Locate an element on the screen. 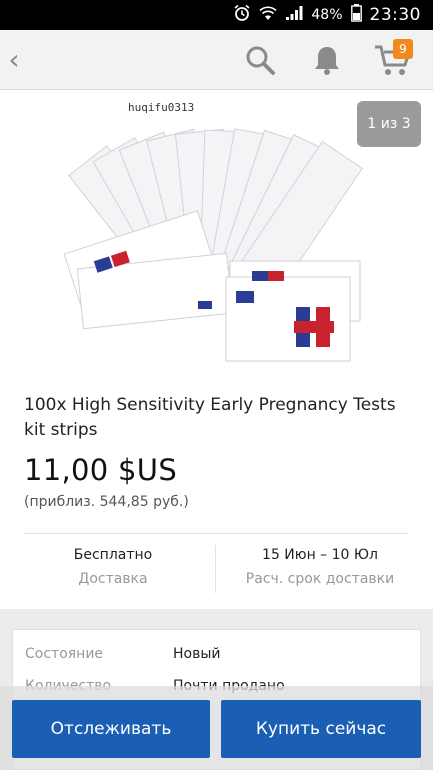 The height and width of the screenshot is (770, 433). product-price: 11,00 $US is located at coordinates (101, 470).